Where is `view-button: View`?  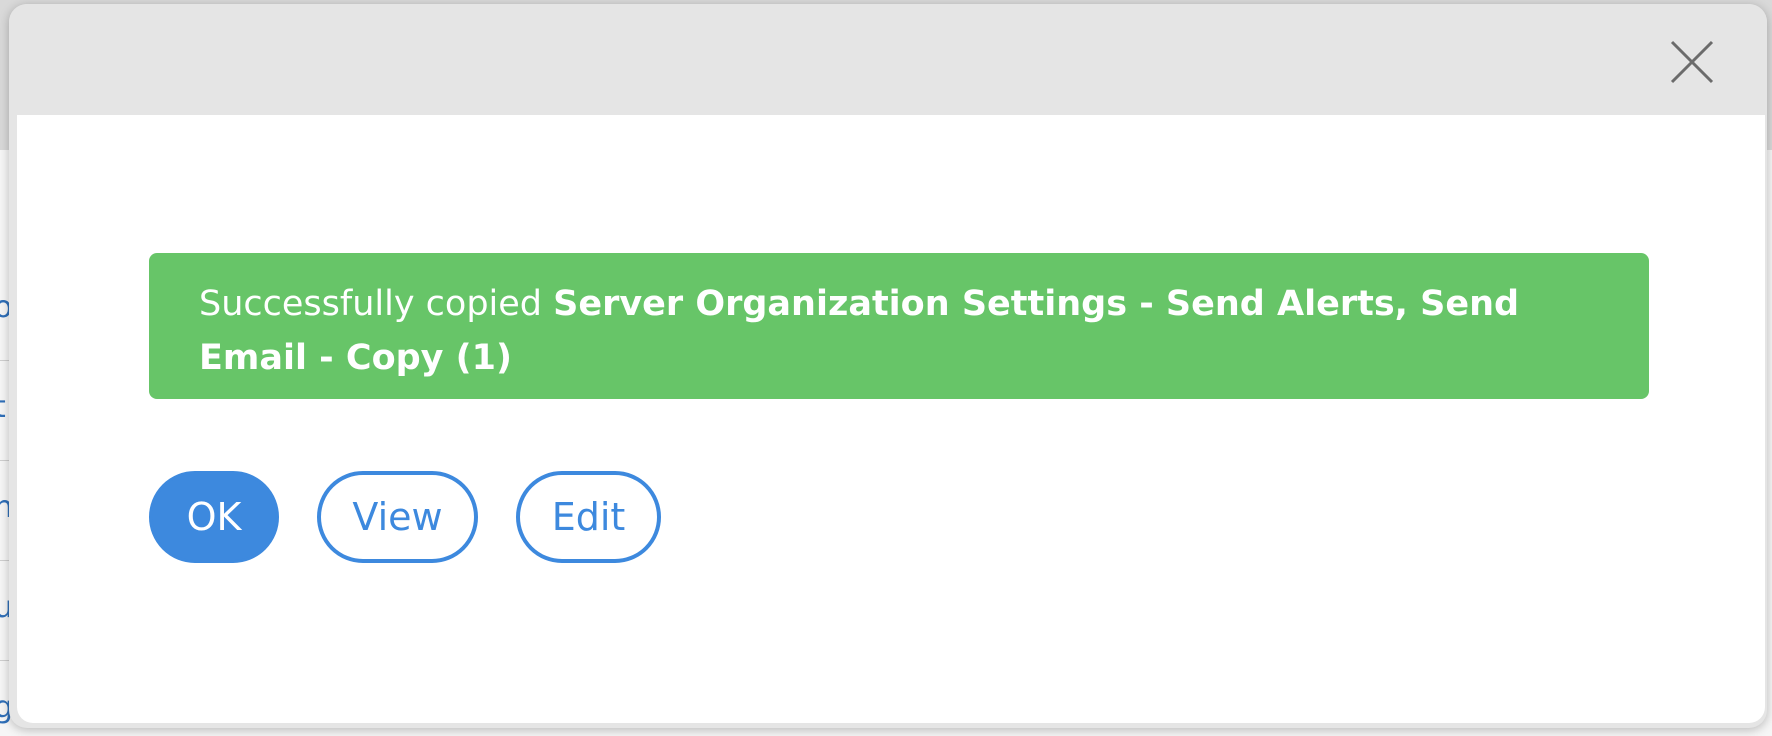 view-button: View is located at coordinates (397, 517).